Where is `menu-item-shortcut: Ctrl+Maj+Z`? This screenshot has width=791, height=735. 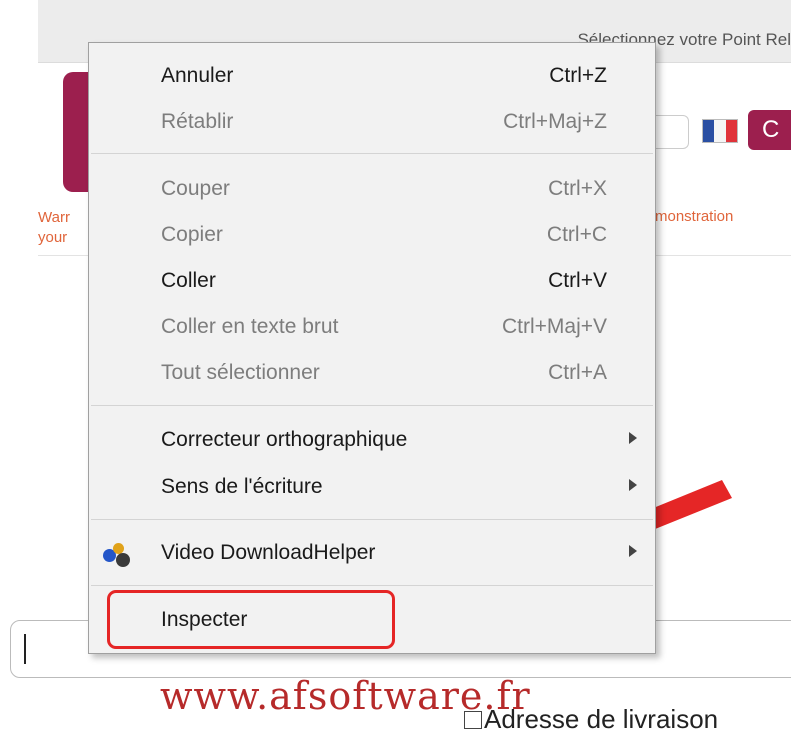
menu-item-shortcut: Ctrl+Maj+Z is located at coordinates (555, 121).